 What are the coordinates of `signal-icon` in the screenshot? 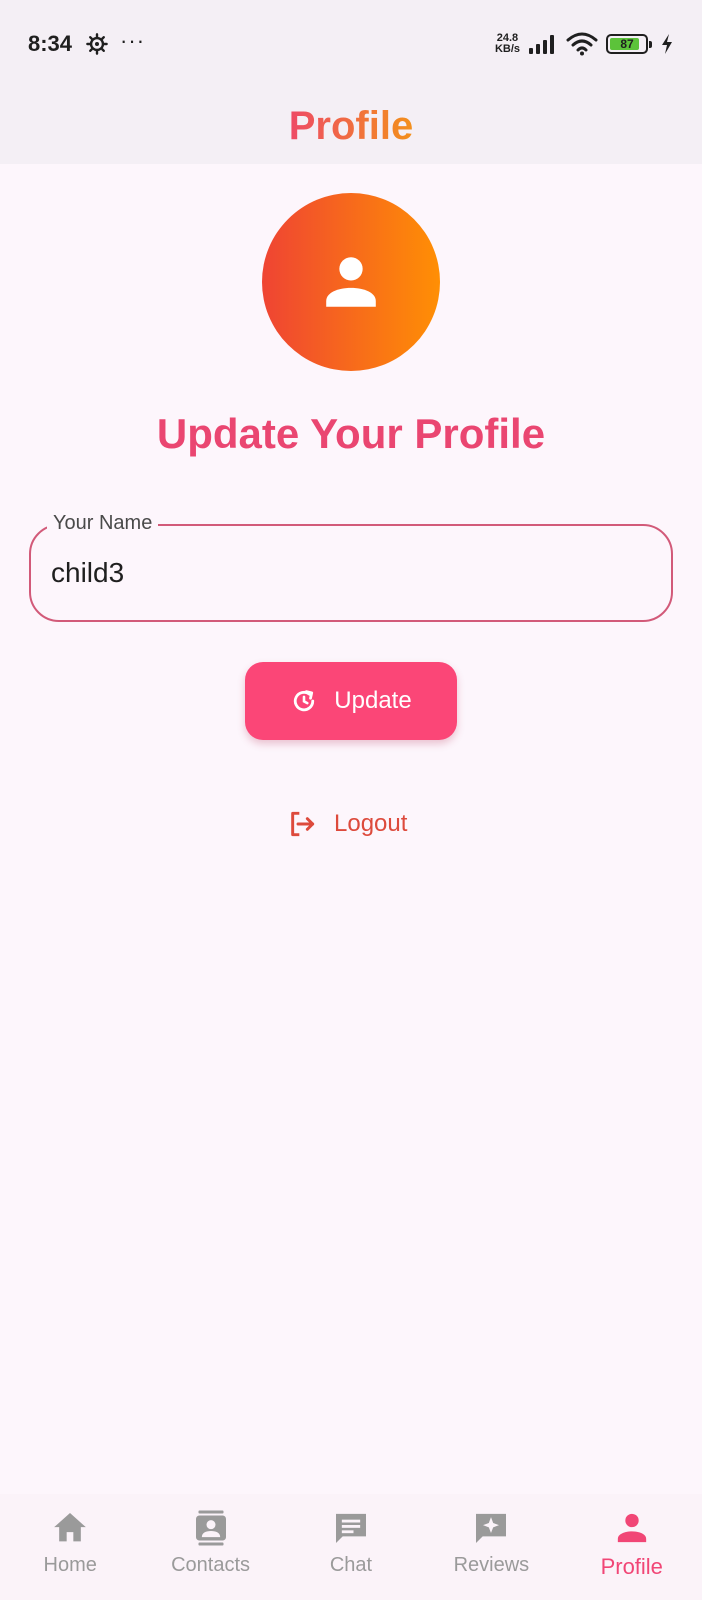 It's located at (541, 44).